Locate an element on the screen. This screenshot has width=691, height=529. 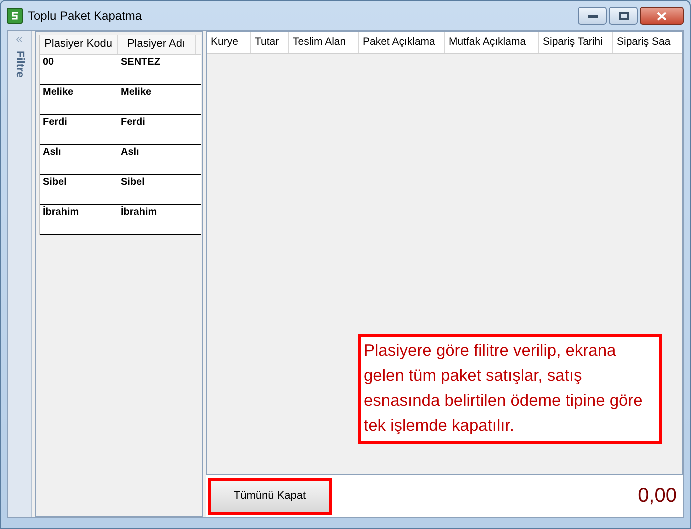
annotation-callout: Plasiyere göre filitre verilip, ekrana gelen tüm paket satışlar, satış esnasında belirtilen ödeme tipine göre tek işlemde kapatılır. is located at coordinates (510, 389).